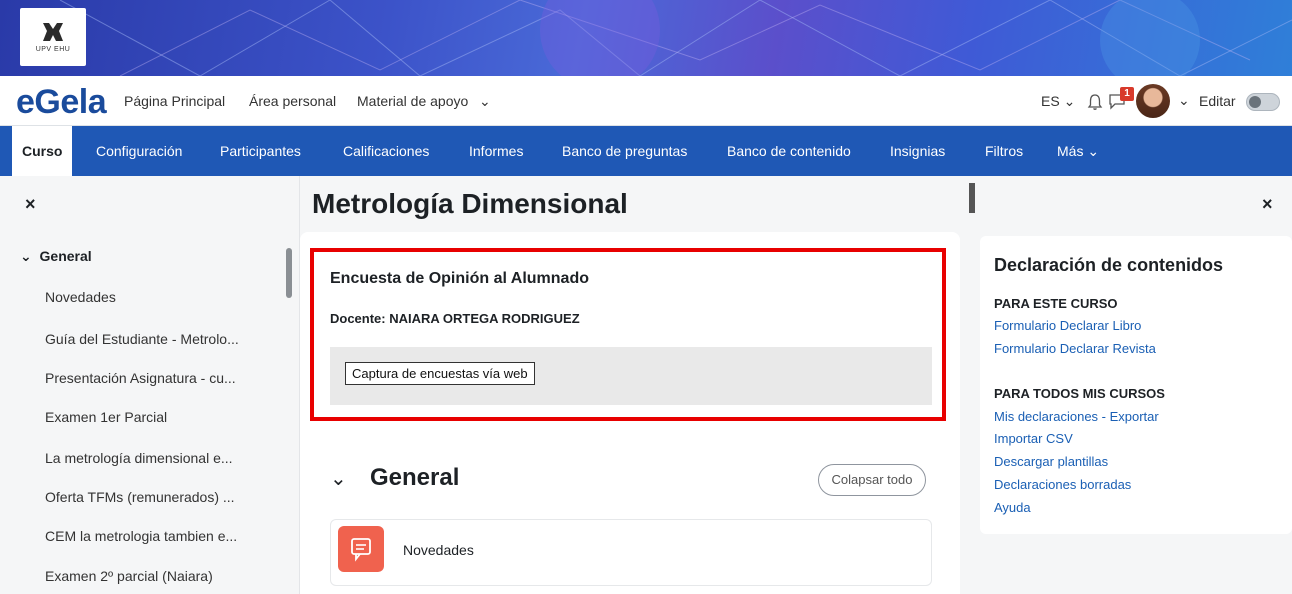 The height and width of the screenshot is (594, 1292). Describe the element at coordinates (1217, 101) in the screenshot. I see `edit-mode-label: Editar` at that location.